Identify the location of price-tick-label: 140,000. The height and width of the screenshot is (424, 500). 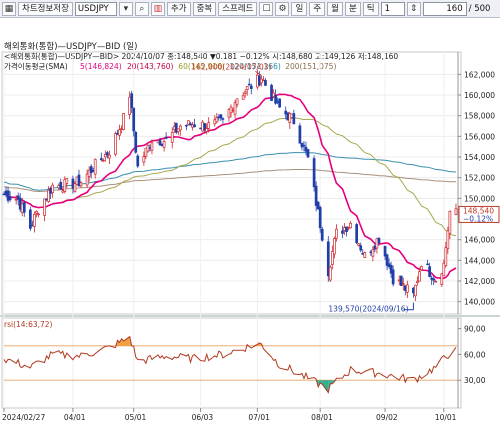
(479, 302).